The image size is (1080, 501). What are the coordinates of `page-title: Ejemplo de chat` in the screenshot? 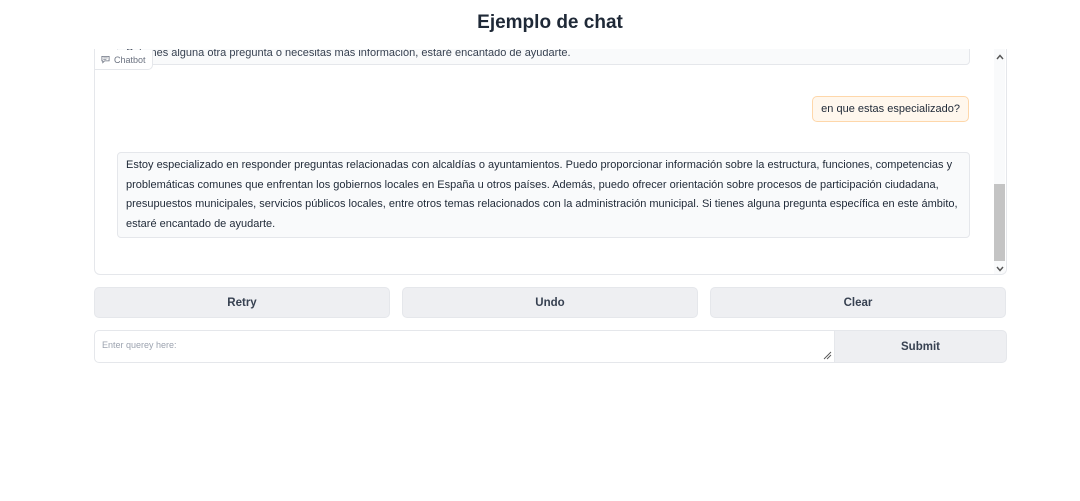 It's located at (550, 22).